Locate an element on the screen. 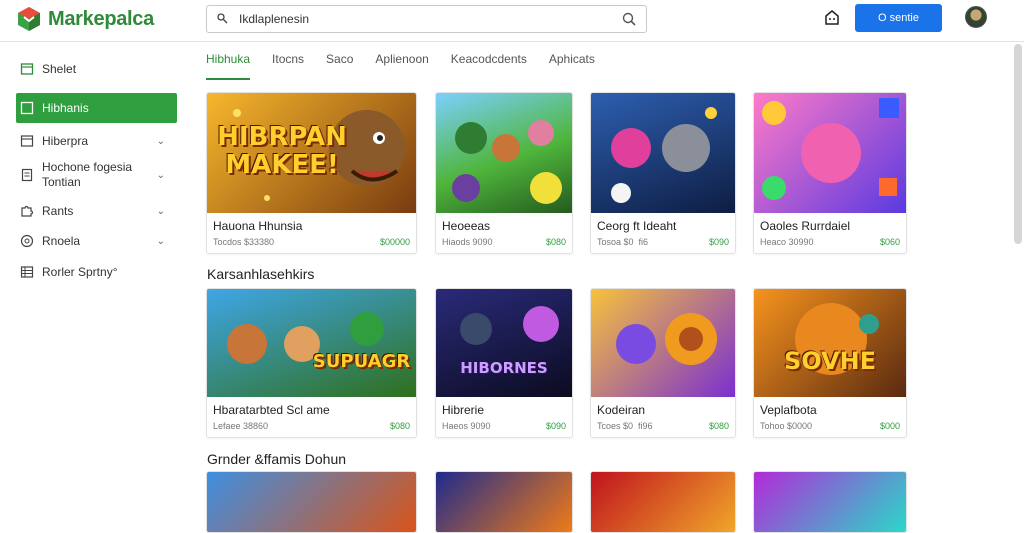  card-price: $00000 is located at coordinates (394, 242).